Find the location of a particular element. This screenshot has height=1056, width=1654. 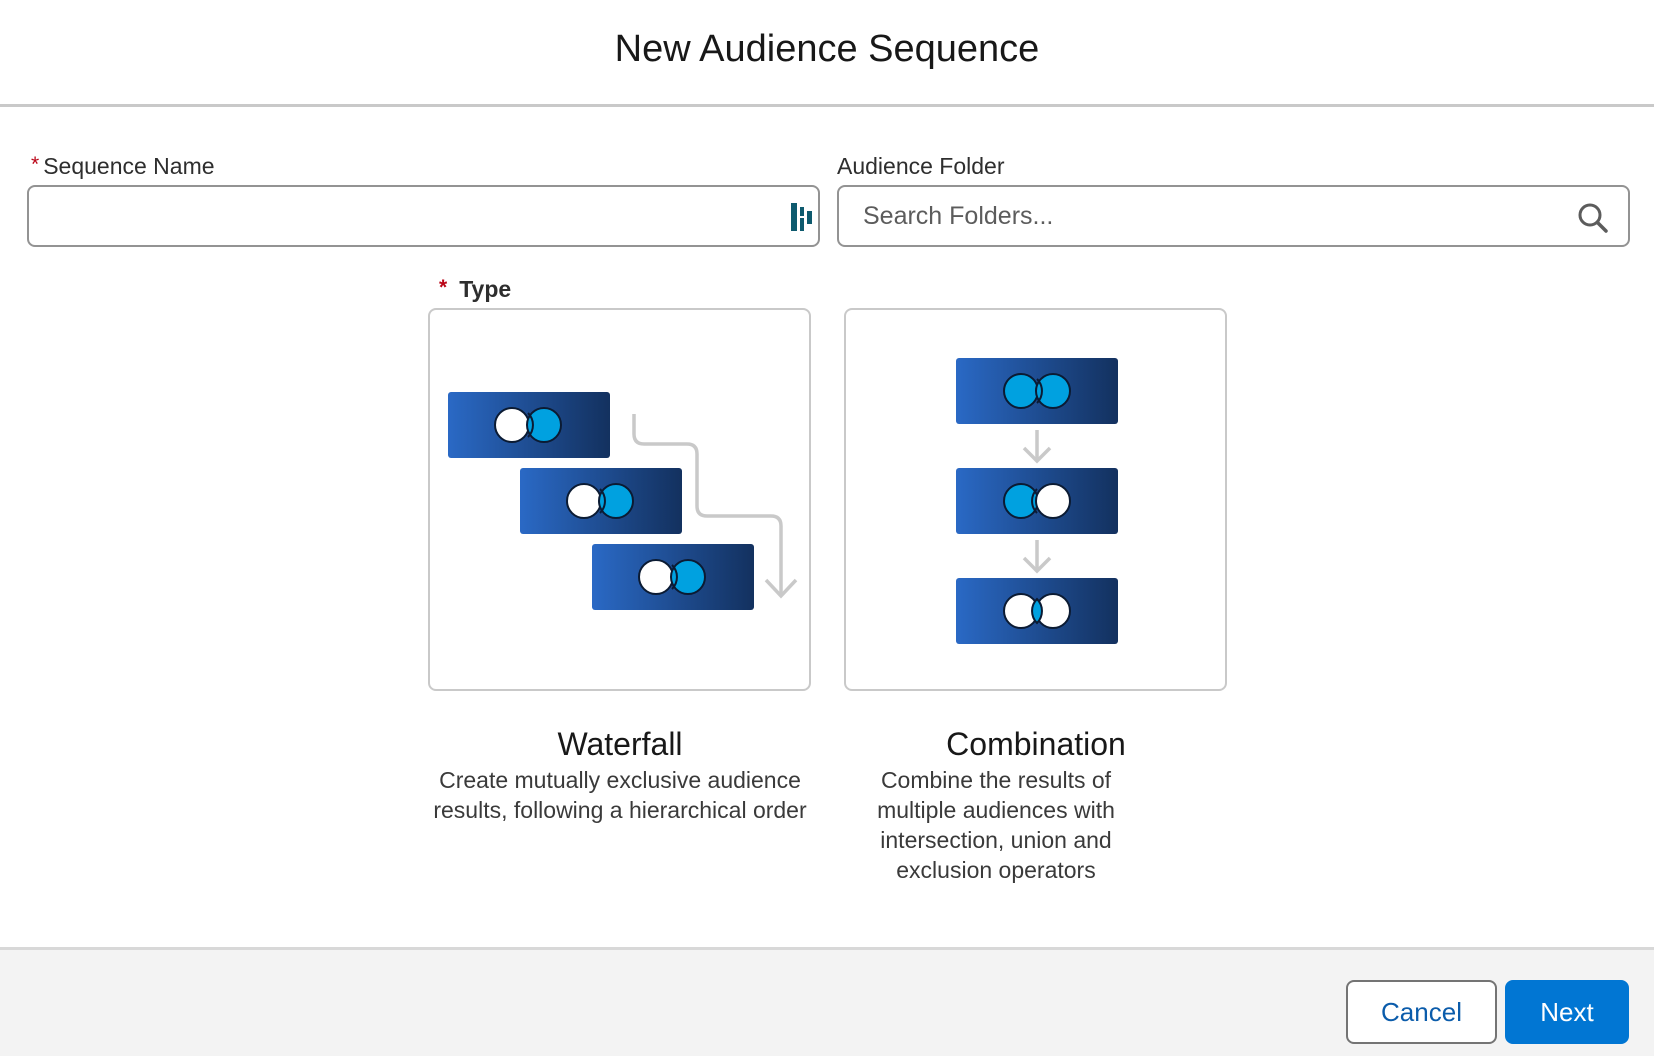

modal-title: New Audience Sequence is located at coordinates (827, 49).